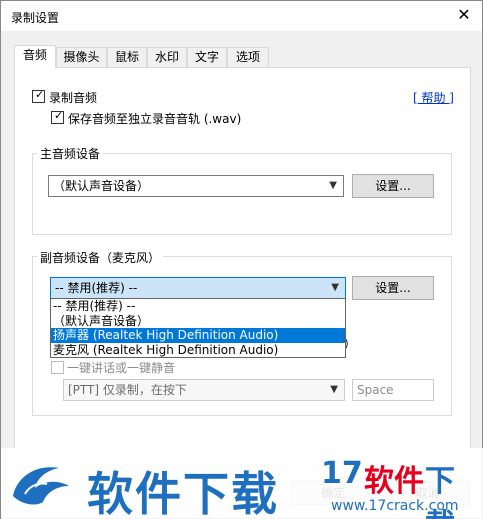 The image size is (483, 519). I want to click on dragon-logo-icon, so click(41, 486).